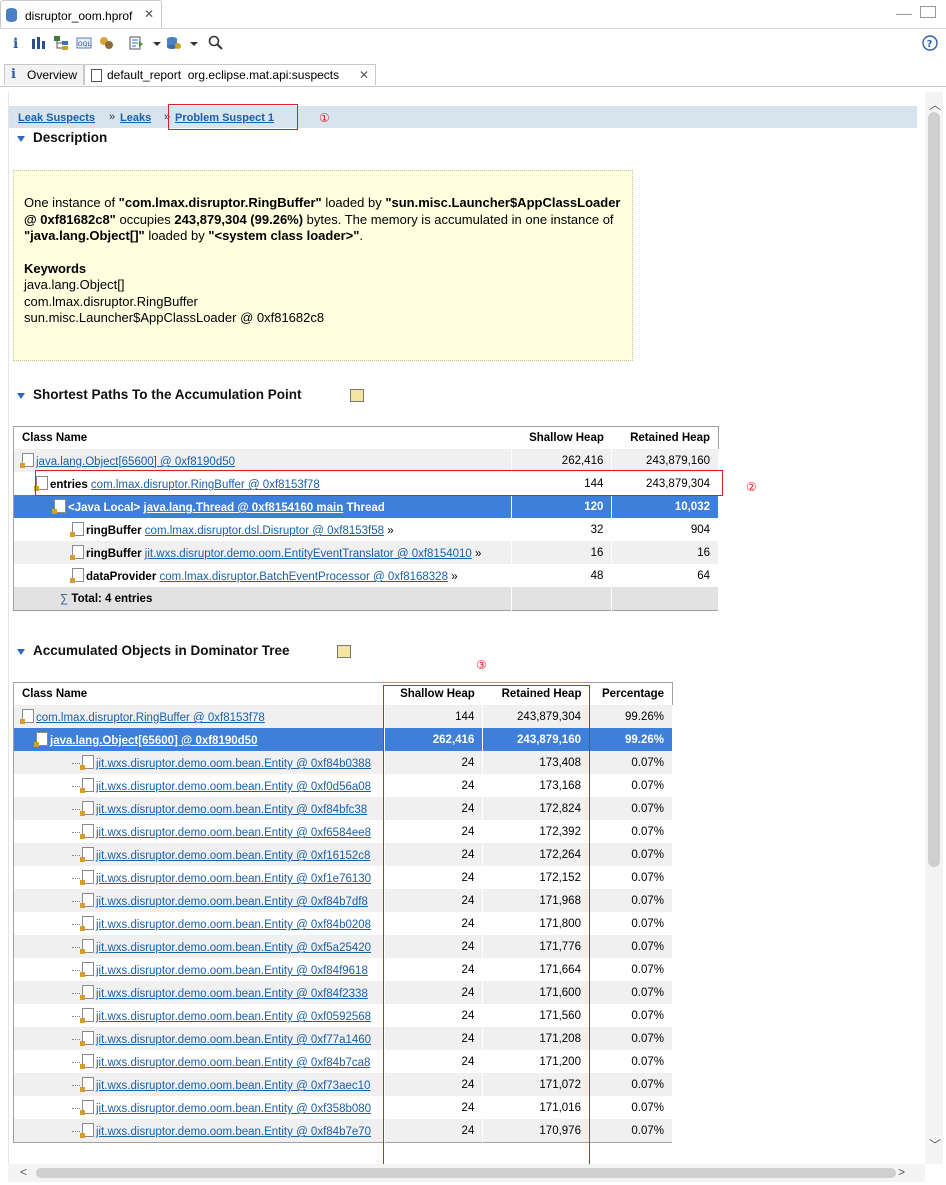 The width and height of the screenshot is (946, 1185). I want to click on object-link: java.lang.Thread @ 0xf8154160 main, so click(243, 508).